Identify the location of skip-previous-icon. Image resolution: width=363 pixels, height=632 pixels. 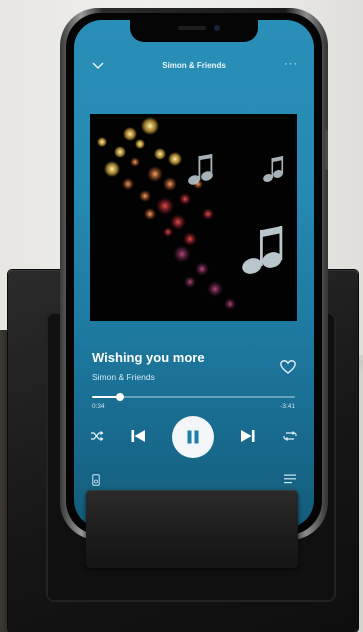
(138, 436).